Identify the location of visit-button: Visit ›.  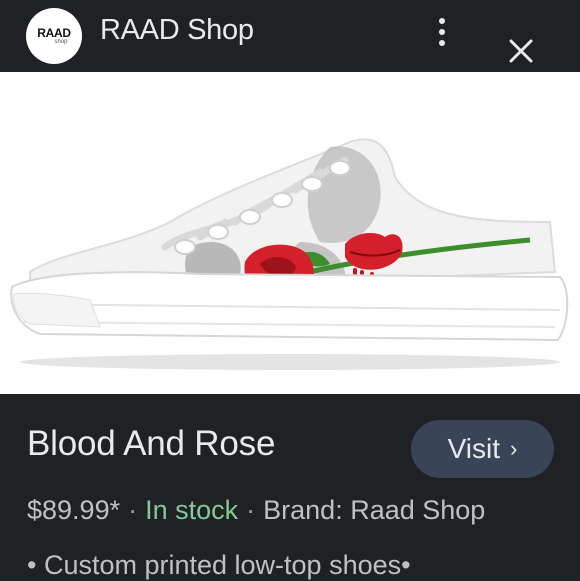
(482, 449).